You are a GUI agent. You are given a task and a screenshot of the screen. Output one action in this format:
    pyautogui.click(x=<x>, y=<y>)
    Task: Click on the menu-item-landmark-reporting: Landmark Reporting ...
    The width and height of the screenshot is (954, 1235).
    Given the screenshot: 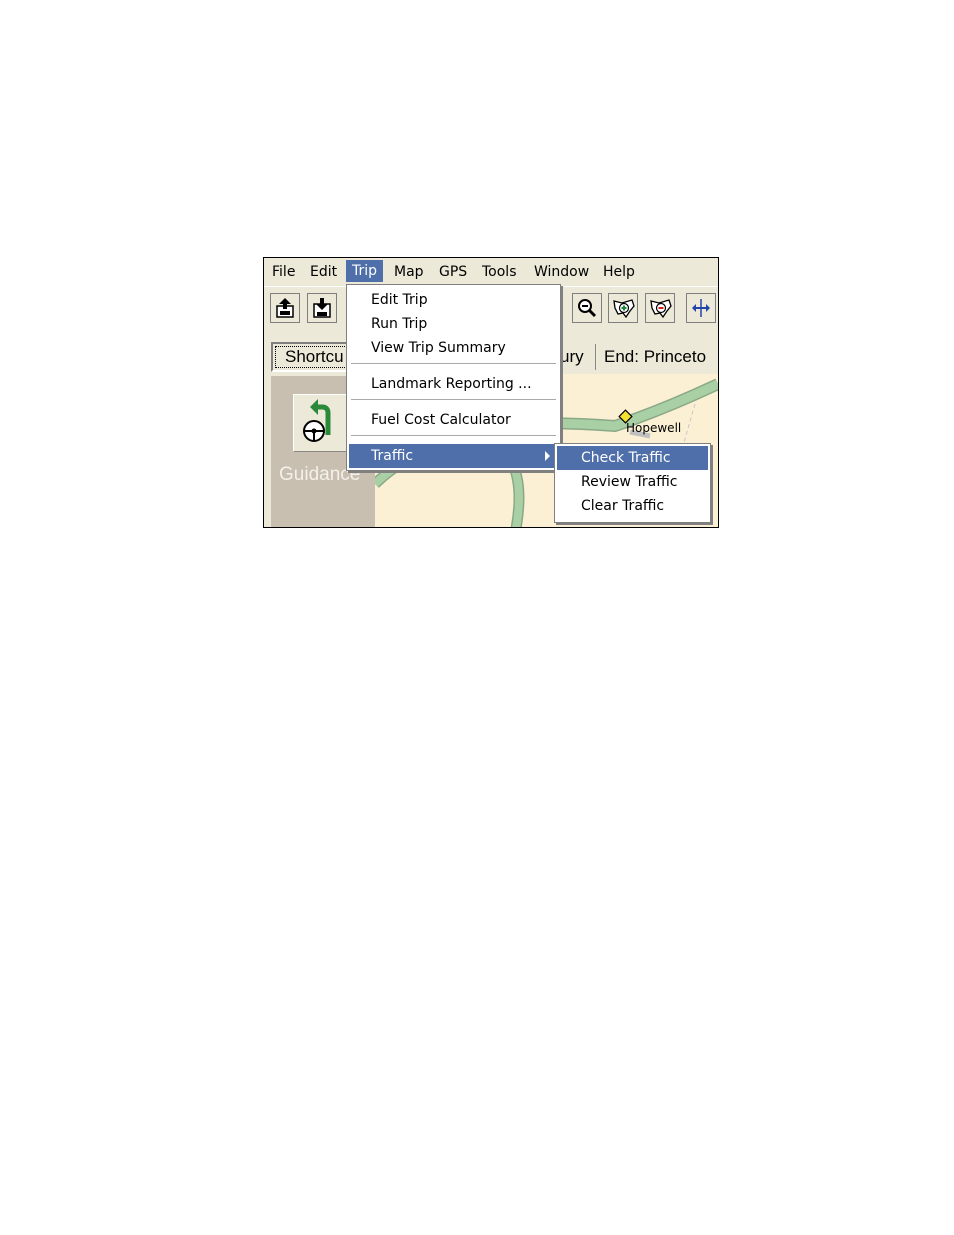 What is the action you would take?
    pyautogui.click(x=453, y=384)
    